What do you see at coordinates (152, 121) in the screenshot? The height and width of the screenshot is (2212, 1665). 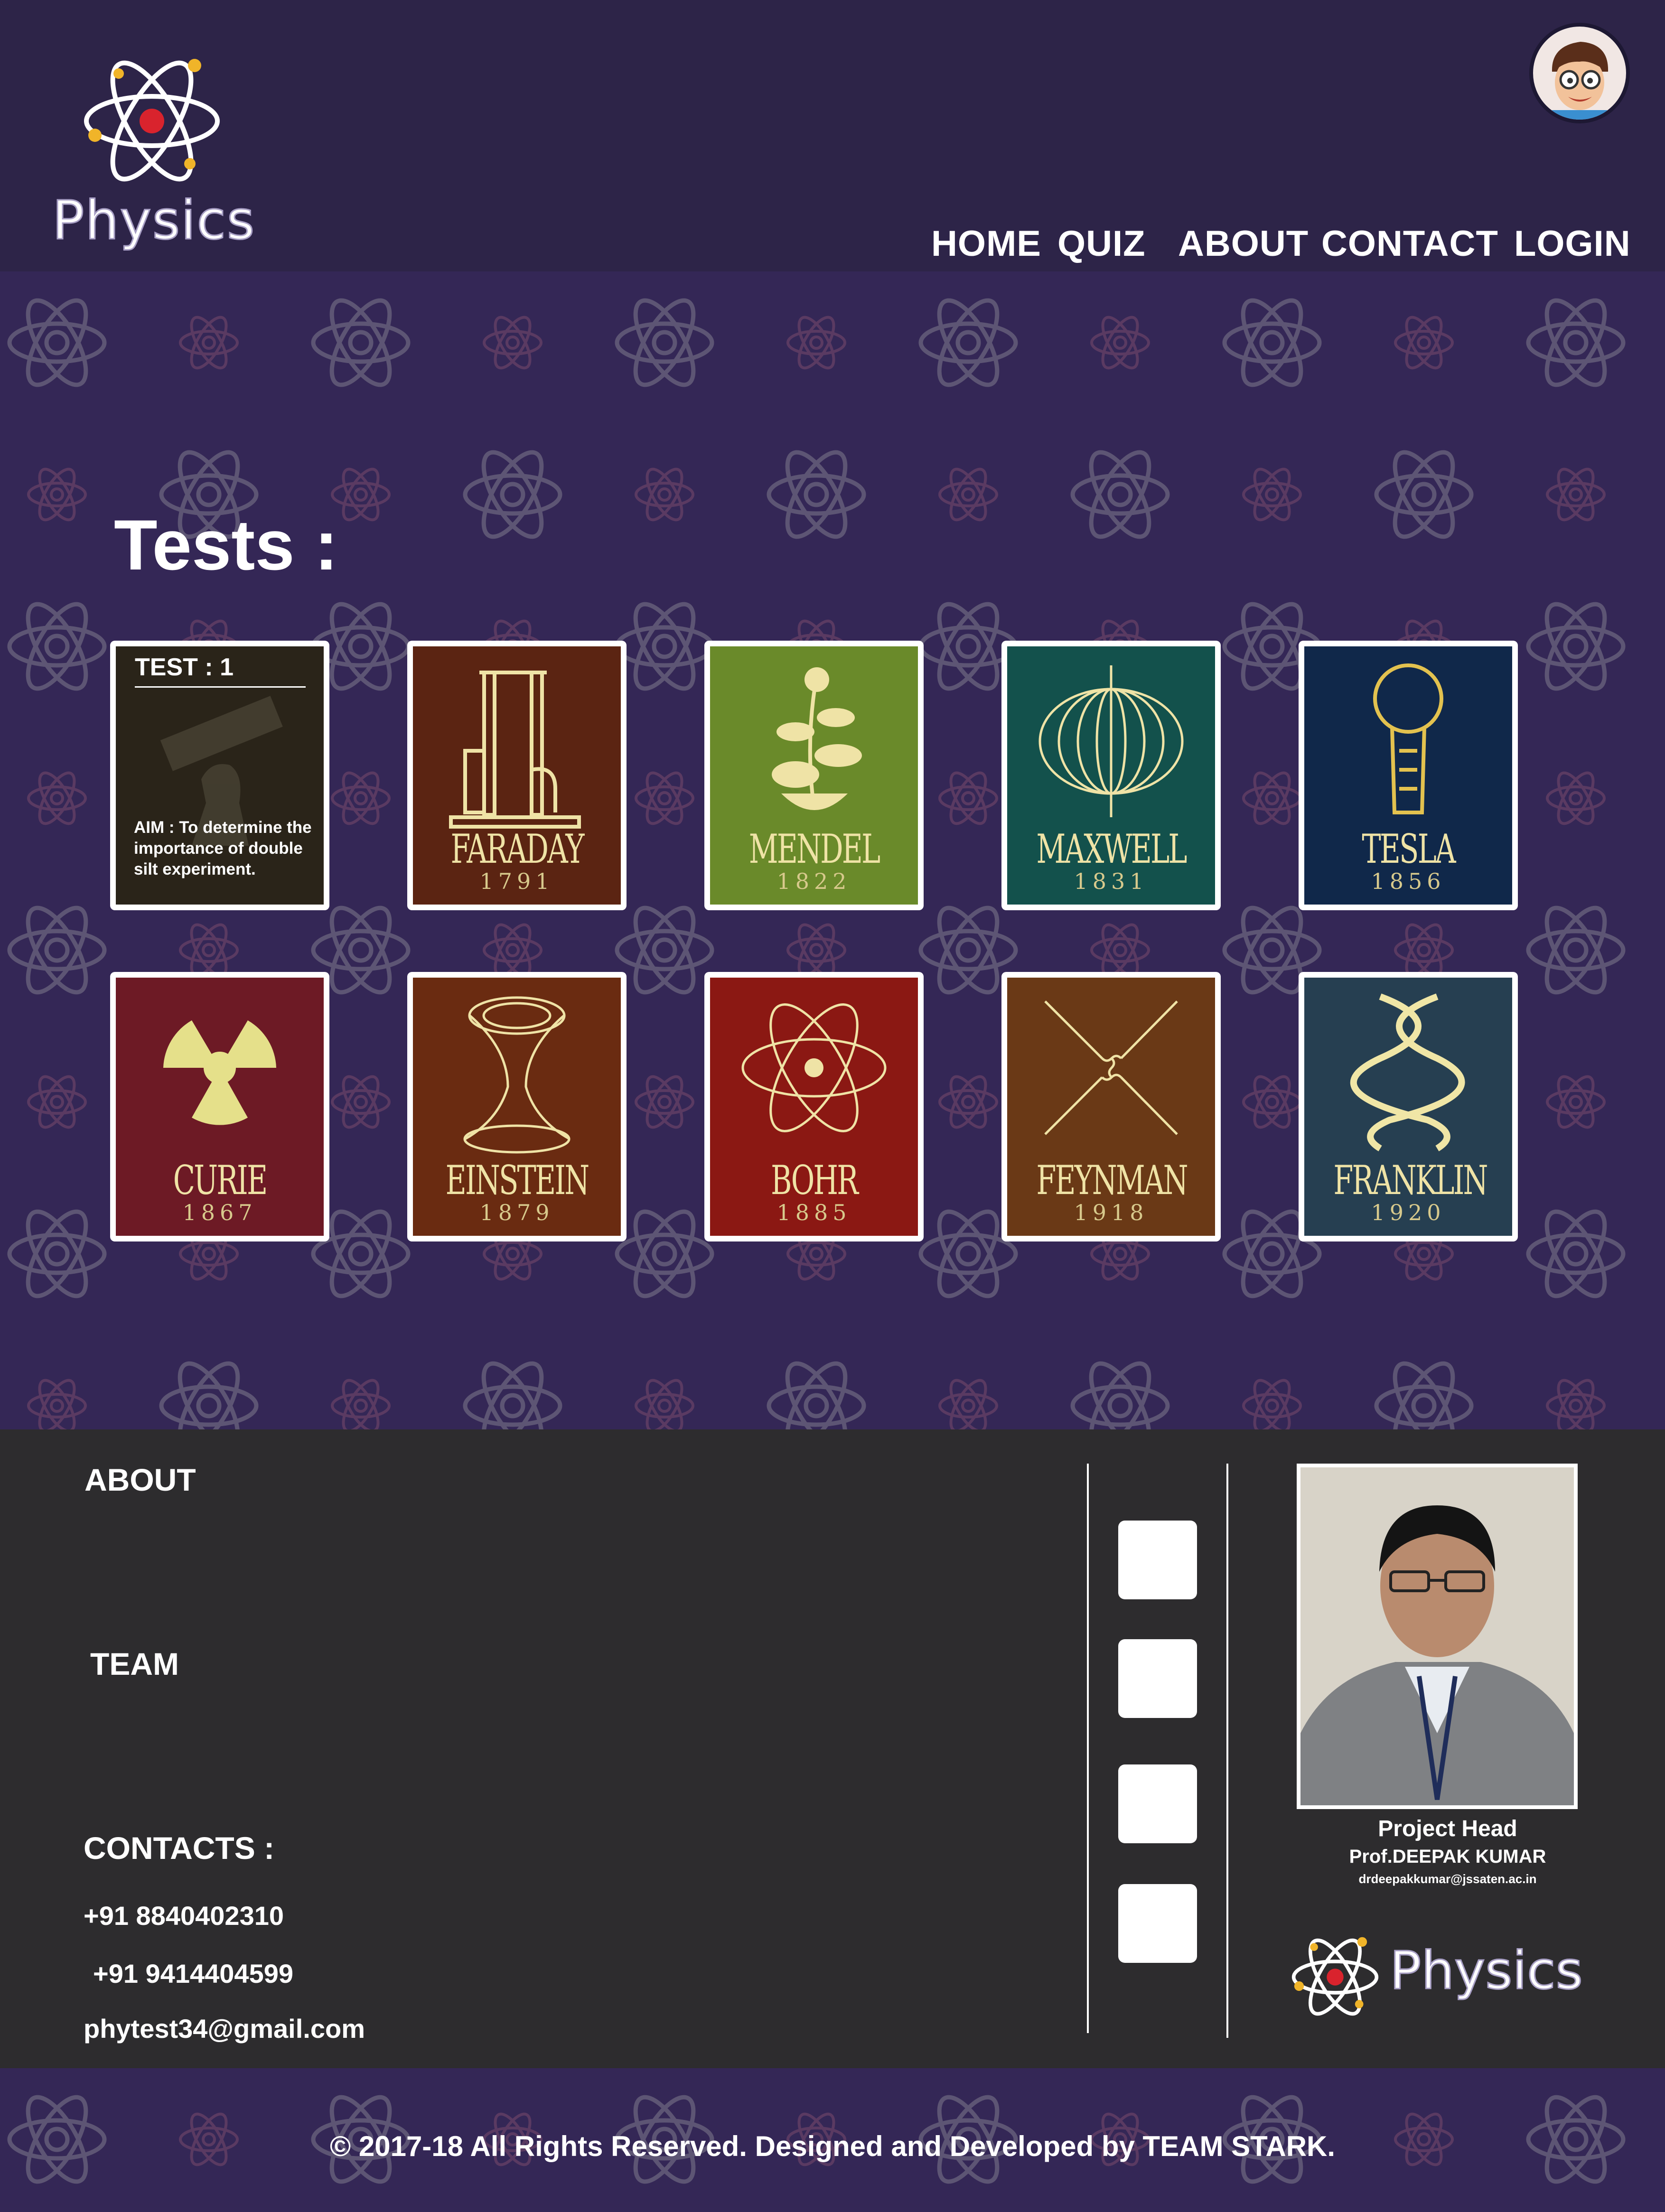 I see `atom-logo-icon` at bounding box center [152, 121].